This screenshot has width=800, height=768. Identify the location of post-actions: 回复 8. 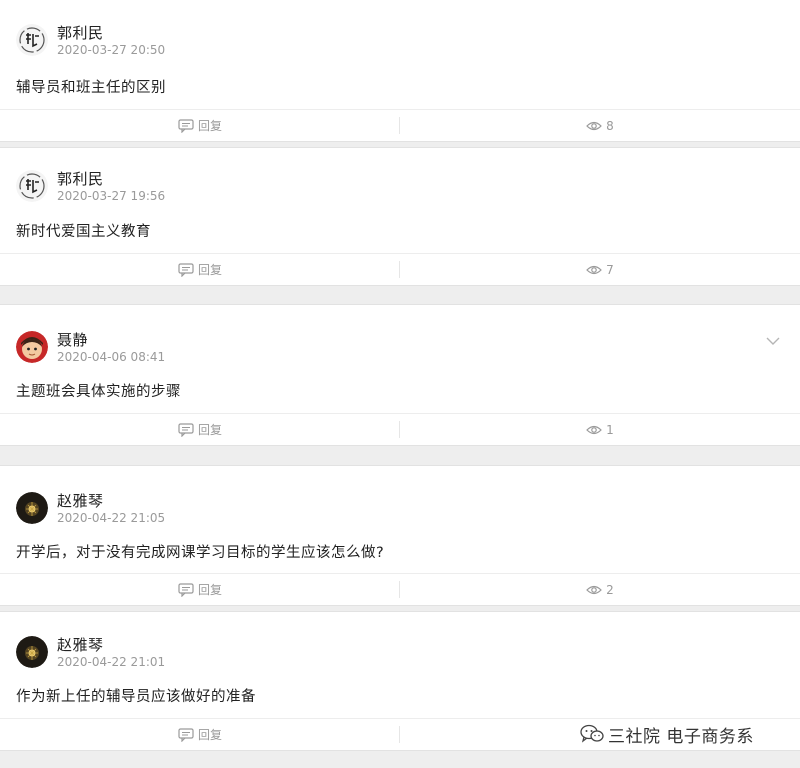
(400, 125).